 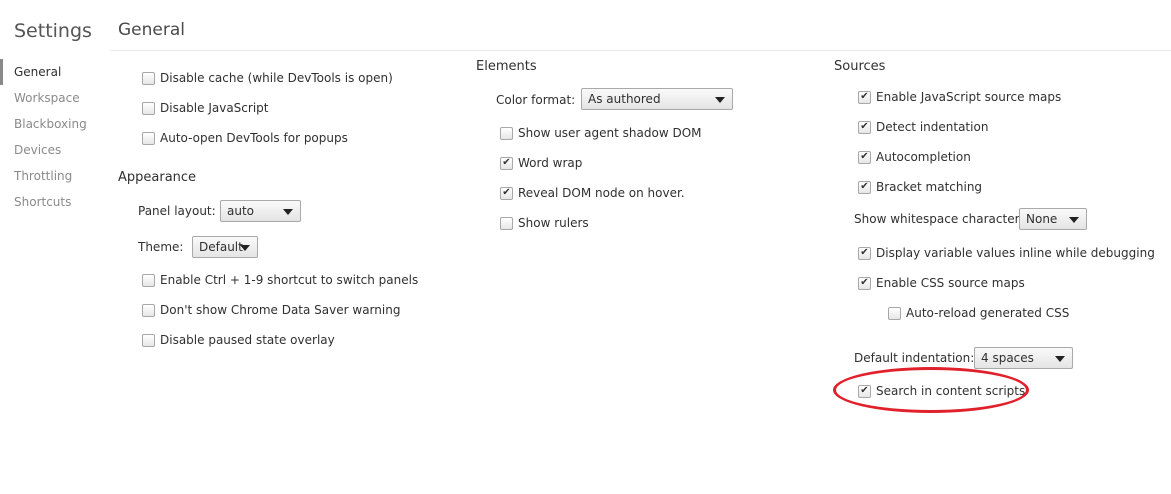 What do you see at coordinates (151, 30) in the screenshot?
I see `page-title: General` at bounding box center [151, 30].